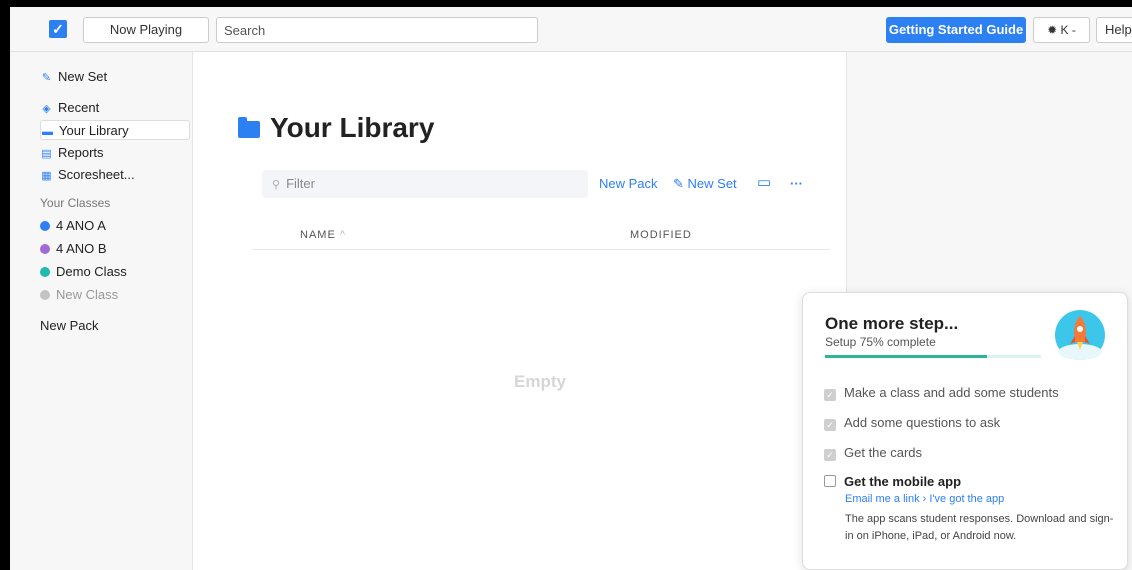  I want to click on page-title-text: Your Library, so click(352, 127).